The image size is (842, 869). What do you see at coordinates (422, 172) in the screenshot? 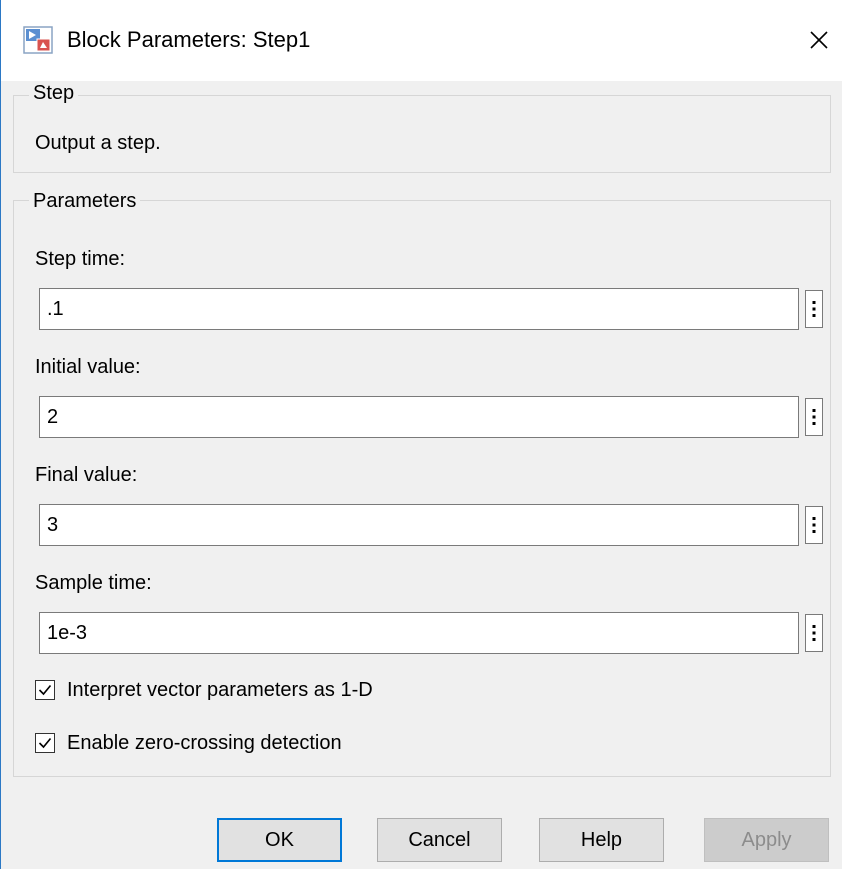
I see `step-group-bottom-border` at bounding box center [422, 172].